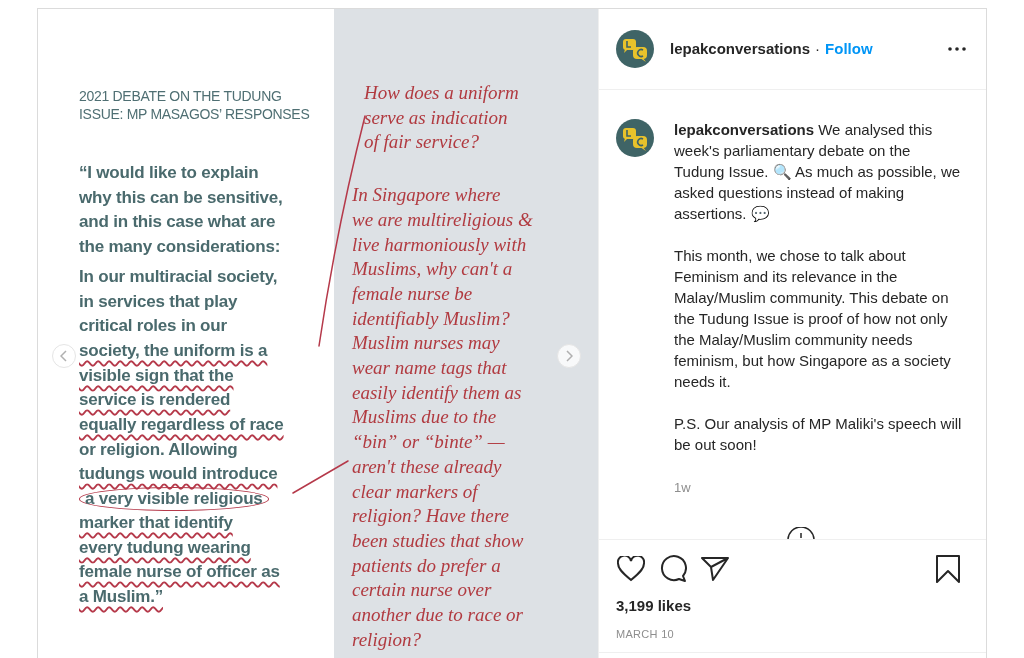 The width and height of the screenshot is (1024, 658). What do you see at coordinates (320, 477) in the screenshot?
I see `leader-line` at bounding box center [320, 477].